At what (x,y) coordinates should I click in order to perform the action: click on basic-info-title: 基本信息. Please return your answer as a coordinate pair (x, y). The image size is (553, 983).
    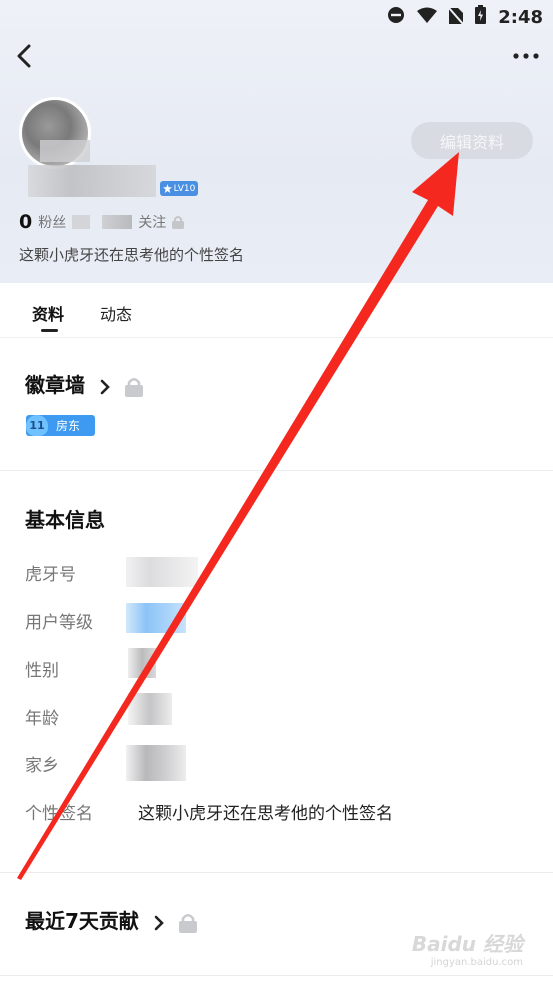
    Looking at the image, I should click on (65, 520).